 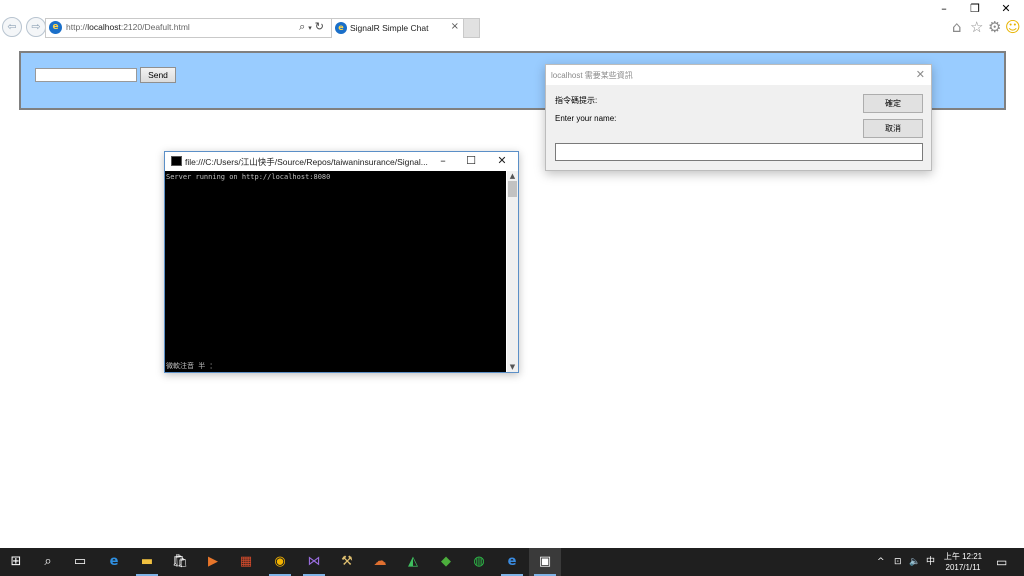 What do you see at coordinates (313, 27) in the screenshot?
I see `address-tools: ⌕▾↻` at bounding box center [313, 27].